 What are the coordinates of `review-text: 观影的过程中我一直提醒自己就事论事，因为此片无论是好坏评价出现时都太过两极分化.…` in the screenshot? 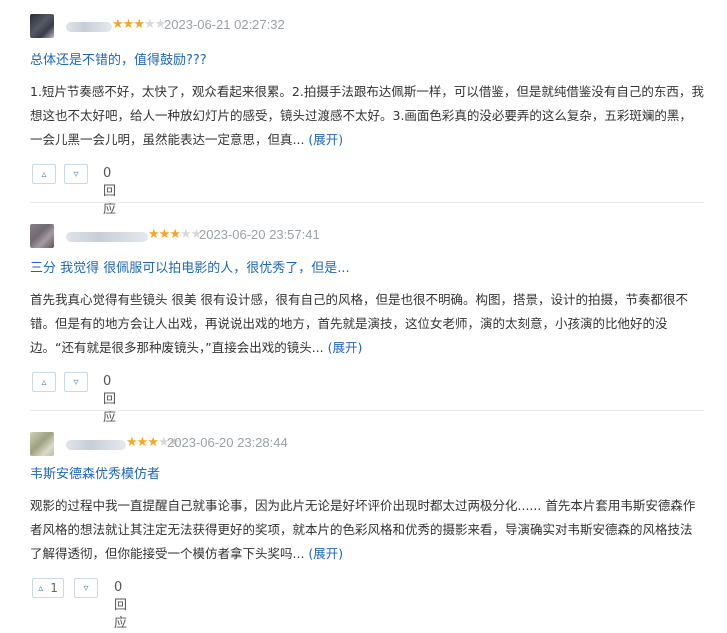 It's located at (363, 529).